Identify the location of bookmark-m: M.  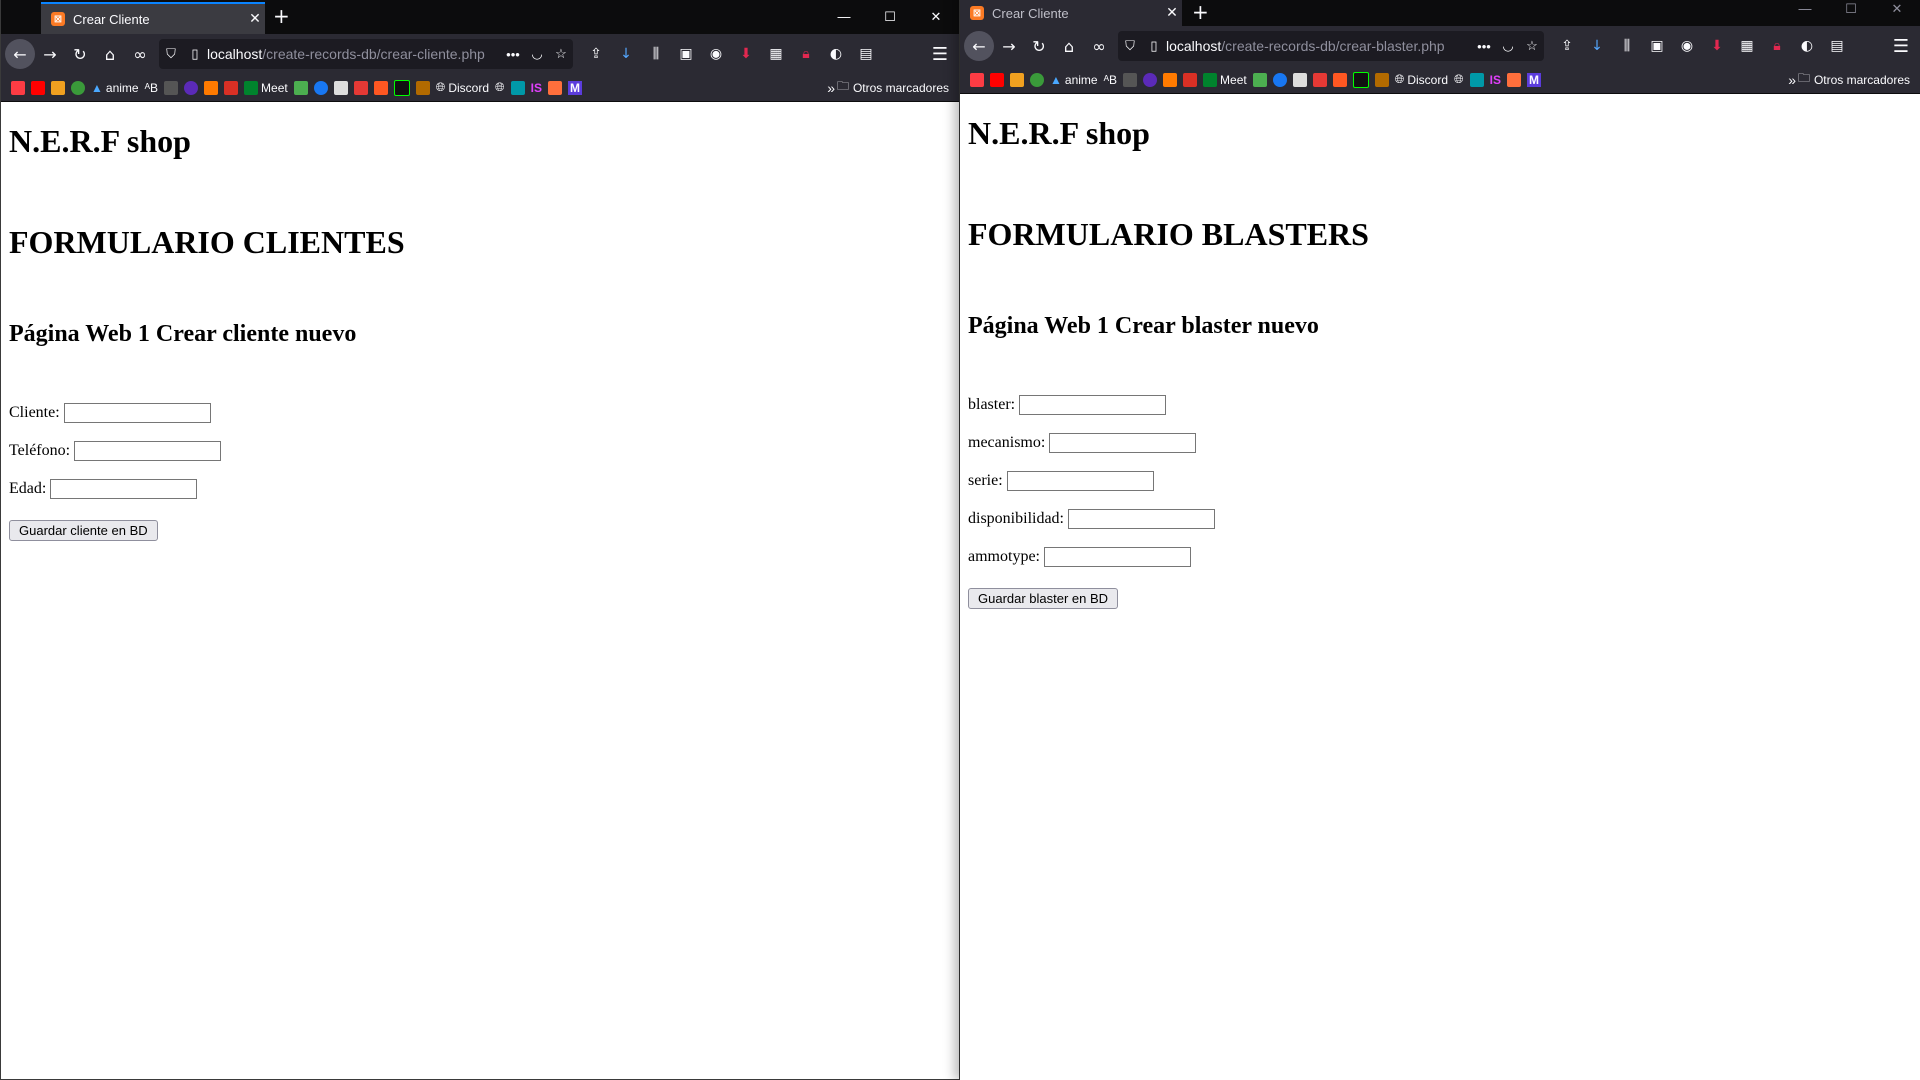
(1533, 79).